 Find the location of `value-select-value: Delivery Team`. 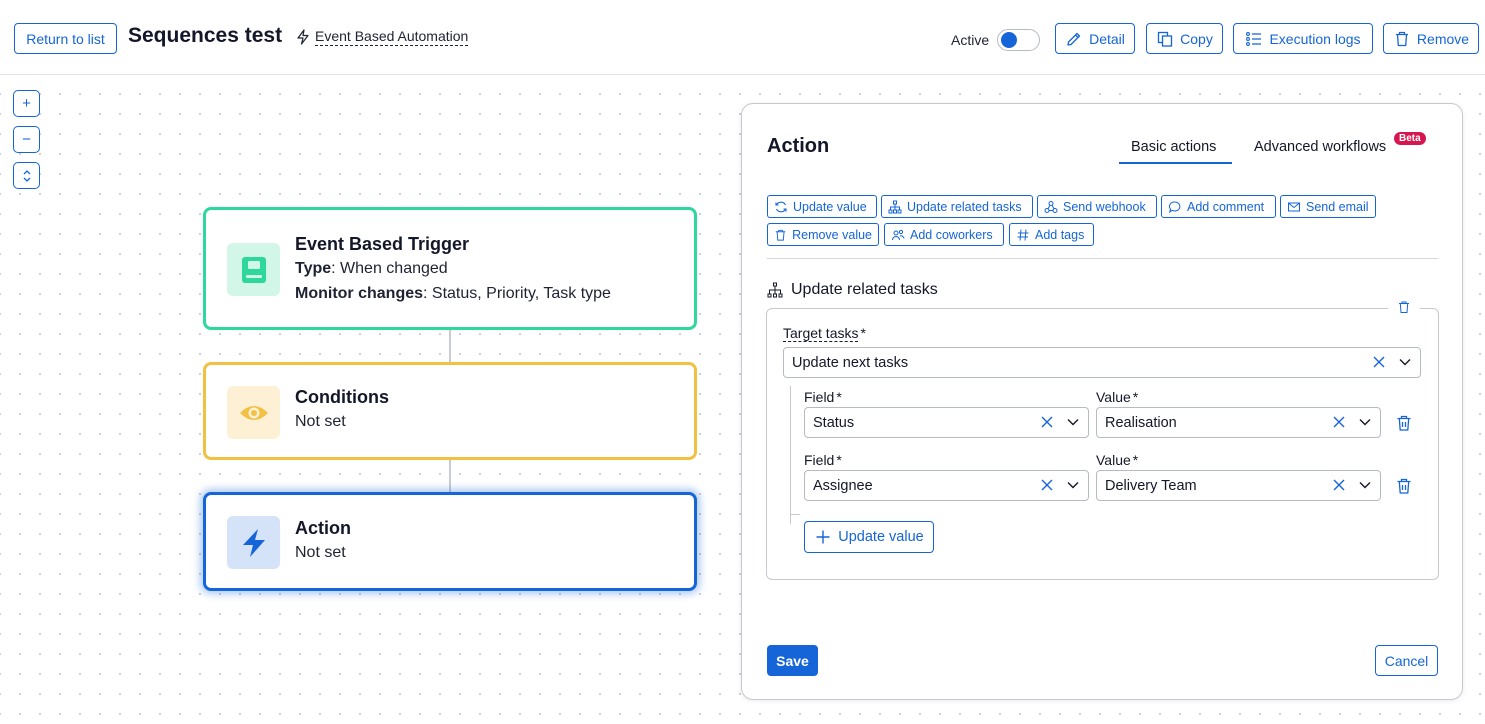

value-select-value: Delivery Team is located at coordinates (1151, 485).